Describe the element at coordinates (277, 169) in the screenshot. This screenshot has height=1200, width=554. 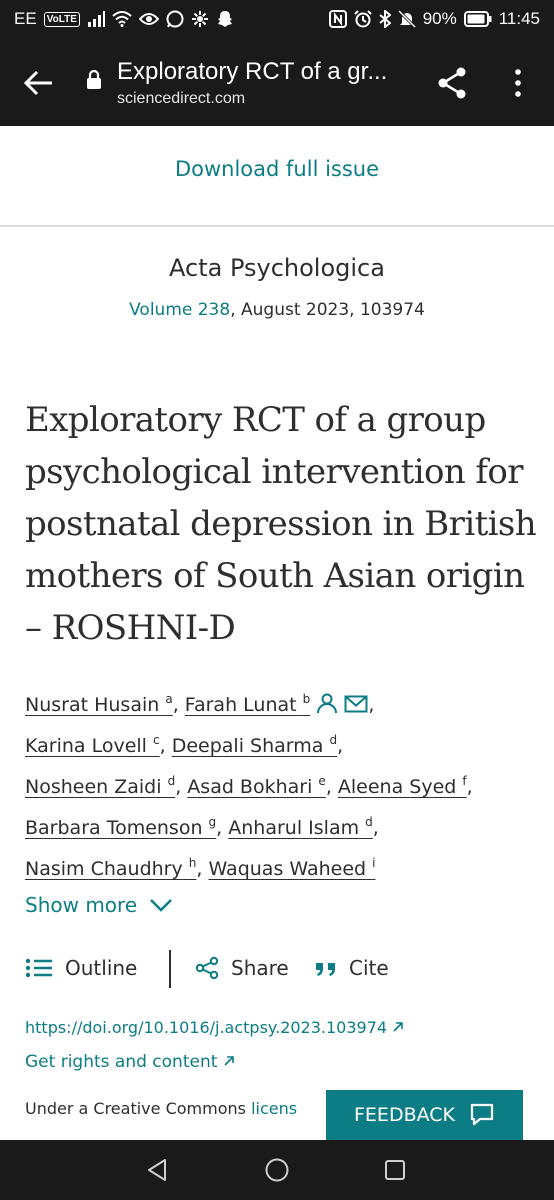
I see `download-full-issue-link: Download full issue` at that location.